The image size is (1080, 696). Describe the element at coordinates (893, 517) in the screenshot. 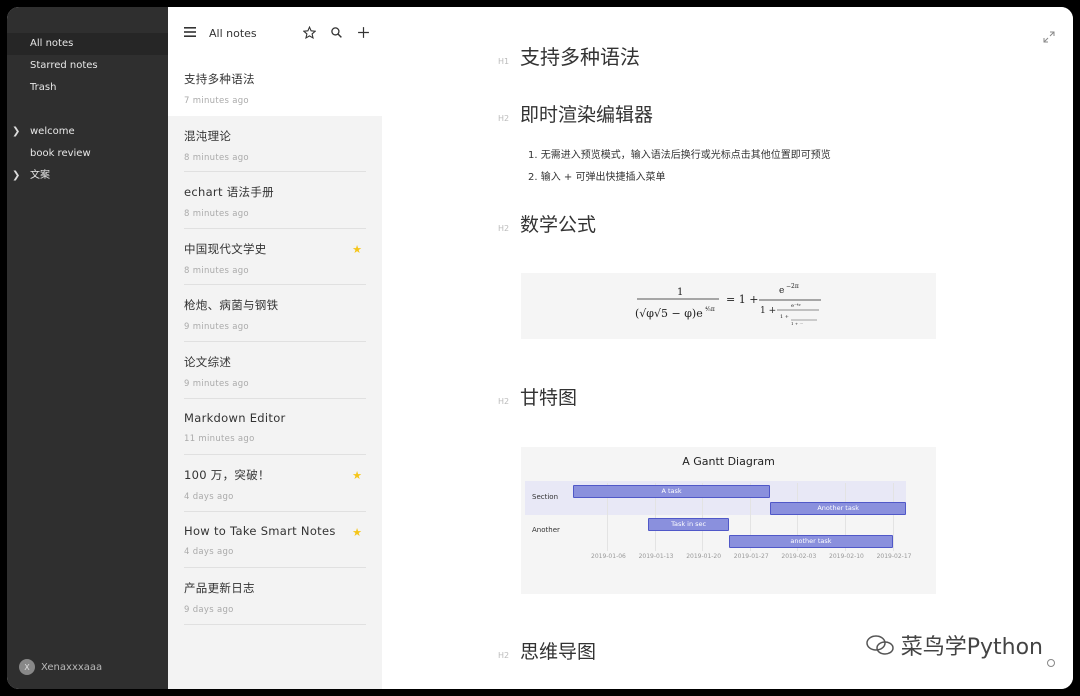

I see `gantt-gridline` at that location.